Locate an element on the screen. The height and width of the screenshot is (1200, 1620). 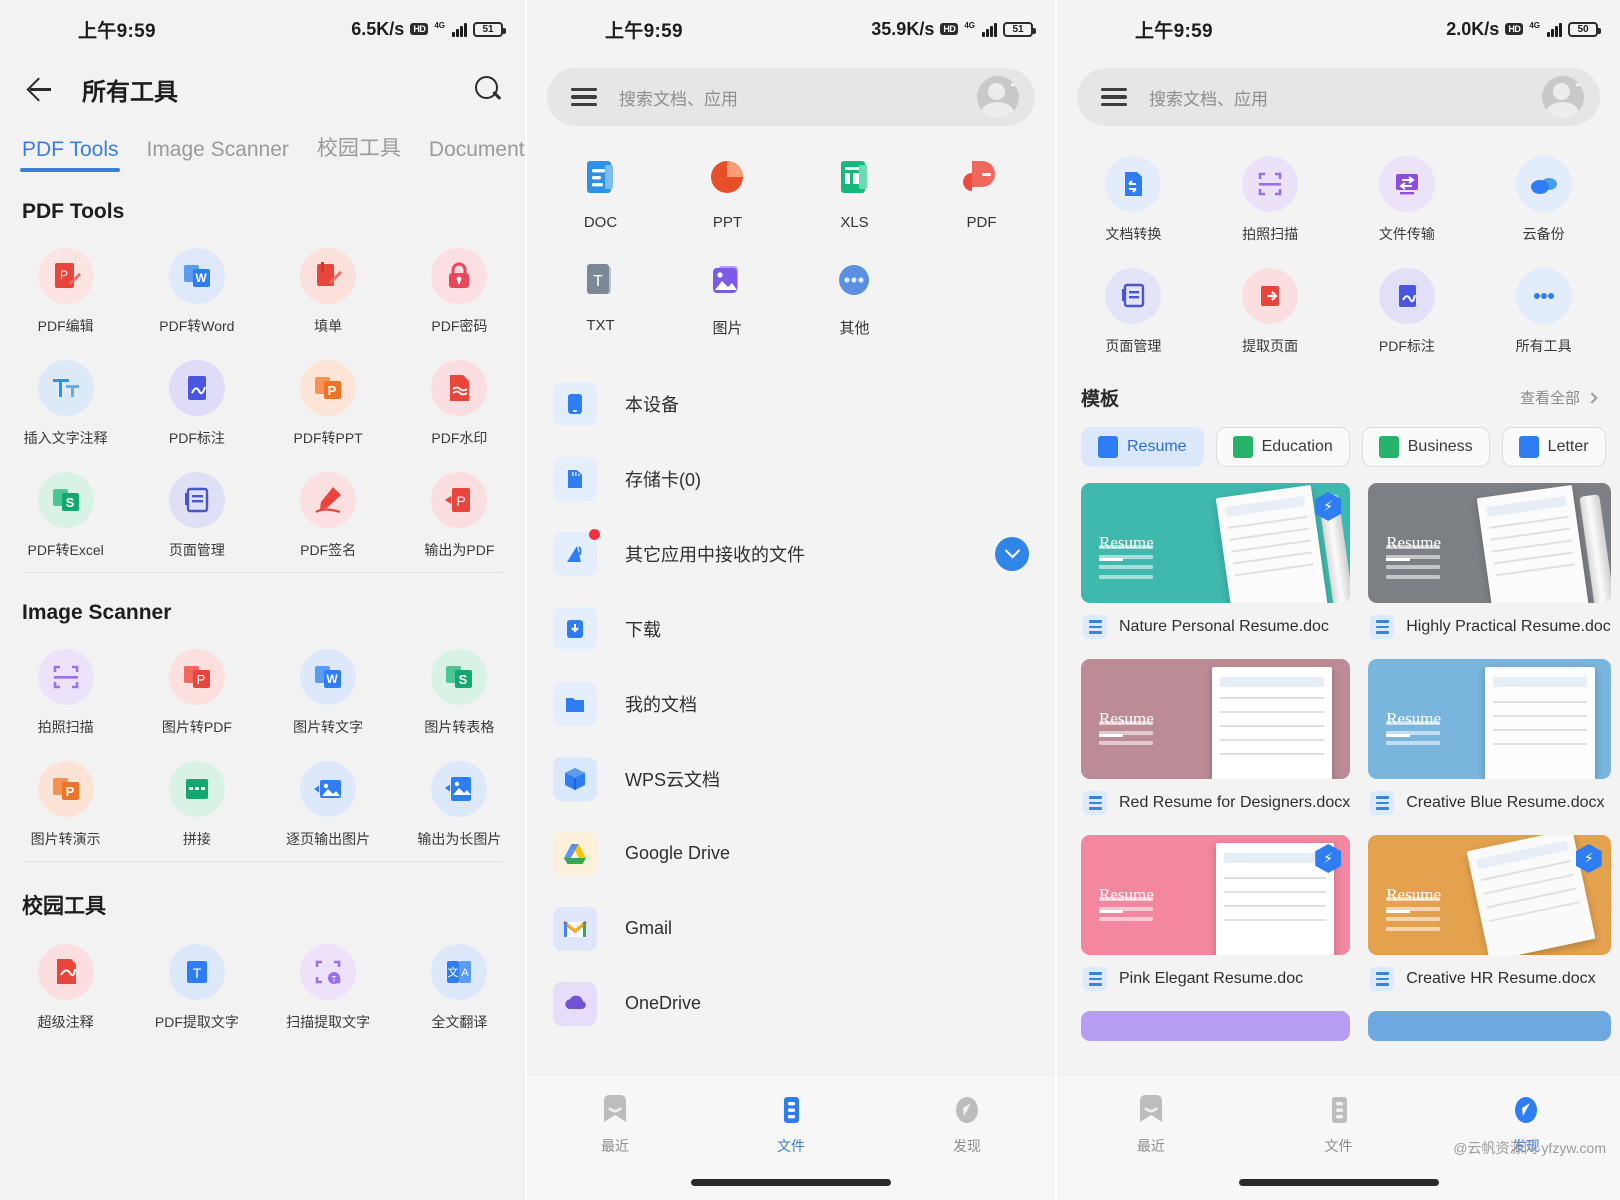
tool-label: 页面管理 is located at coordinates (1133, 346).